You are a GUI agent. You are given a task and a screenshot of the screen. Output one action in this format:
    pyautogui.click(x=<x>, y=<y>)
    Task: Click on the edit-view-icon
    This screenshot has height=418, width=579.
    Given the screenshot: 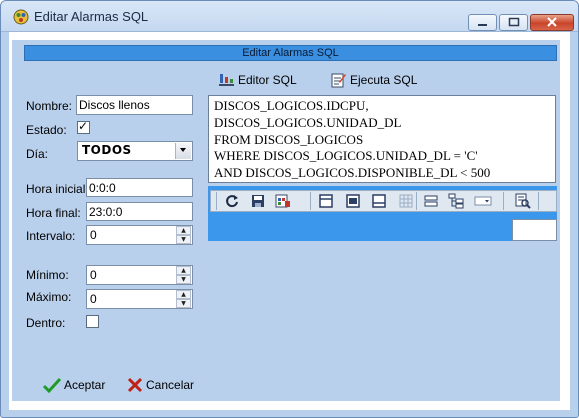 What is the action you would take?
    pyautogui.click(x=353, y=201)
    